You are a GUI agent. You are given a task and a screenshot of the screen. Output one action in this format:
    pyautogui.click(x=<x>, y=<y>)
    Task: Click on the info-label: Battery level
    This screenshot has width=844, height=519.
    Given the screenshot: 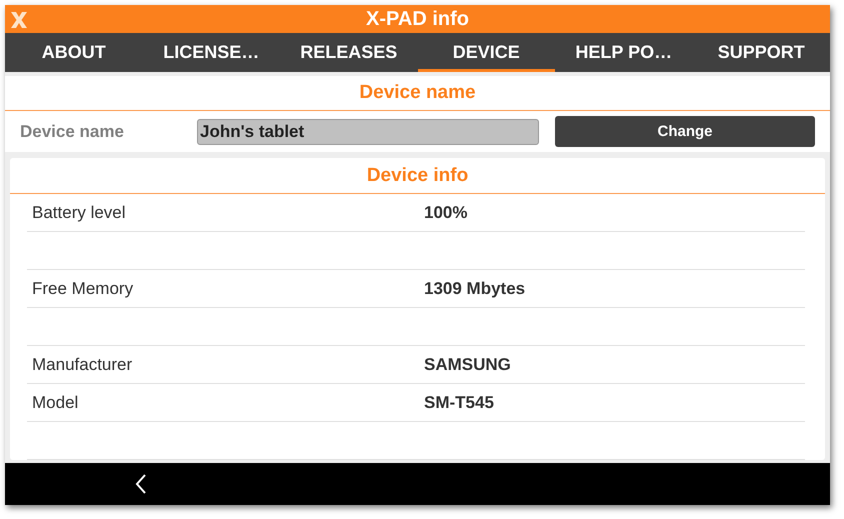 What is the action you would take?
    pyautogui.click(x=79, y=212)
    